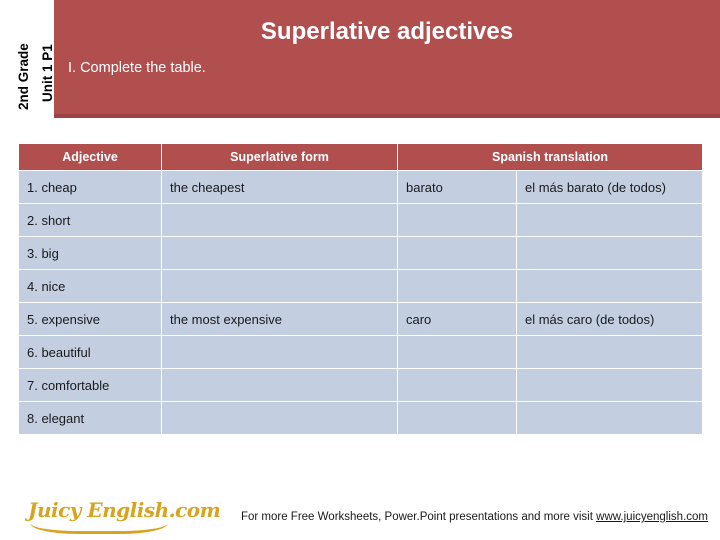 This screenshot has height=540, width=720. What do you see at coordinates (279, 157) in the screenshot?
I see `column-header-superlative: Superlative form` at bounding box center [279, 157].